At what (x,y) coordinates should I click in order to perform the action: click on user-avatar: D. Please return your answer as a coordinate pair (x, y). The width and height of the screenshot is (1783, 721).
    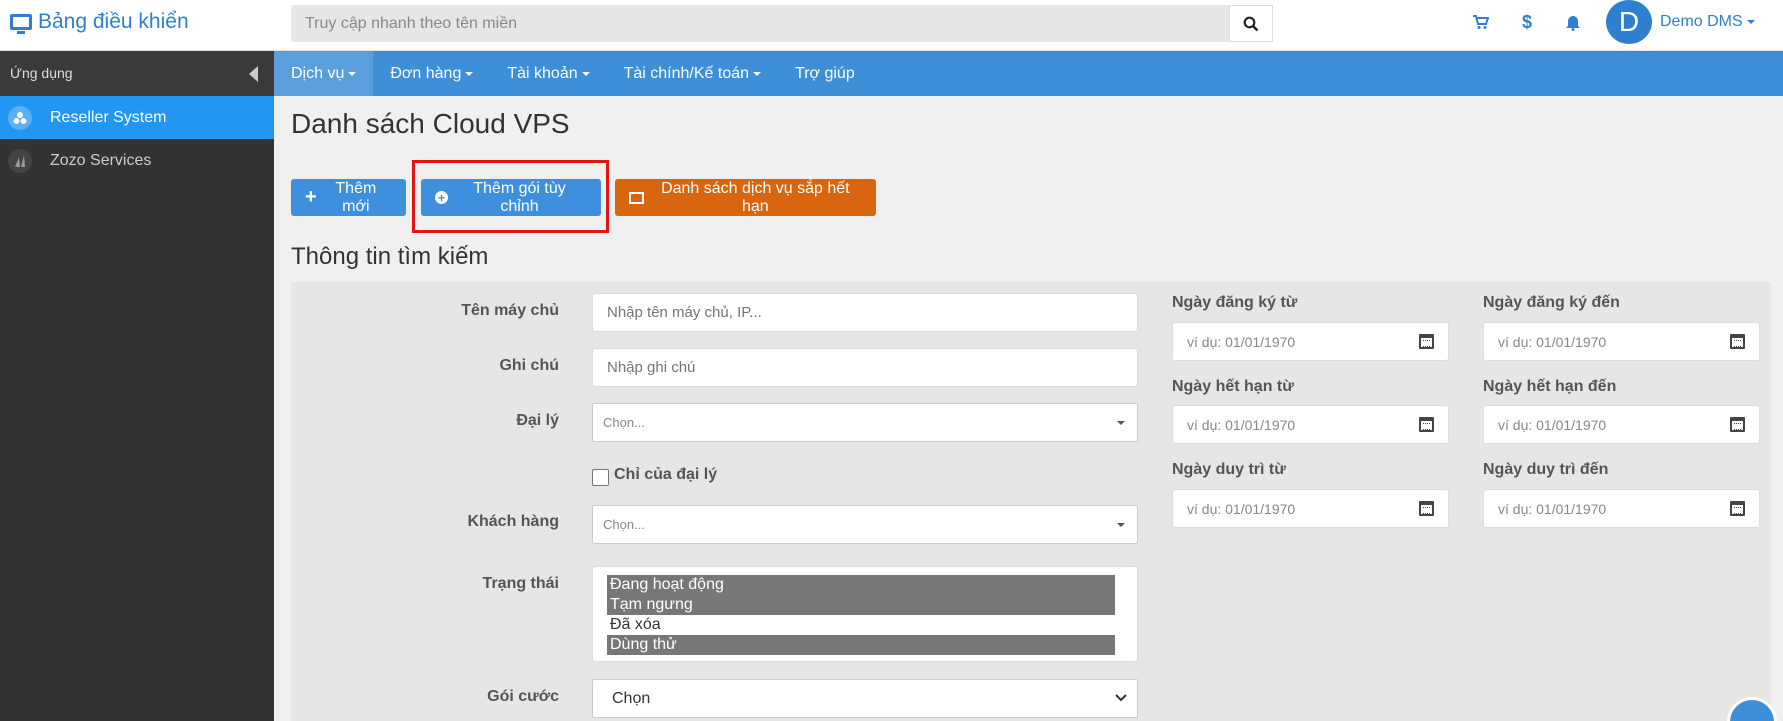
    Looking at the image, I should click on (1629, 22).